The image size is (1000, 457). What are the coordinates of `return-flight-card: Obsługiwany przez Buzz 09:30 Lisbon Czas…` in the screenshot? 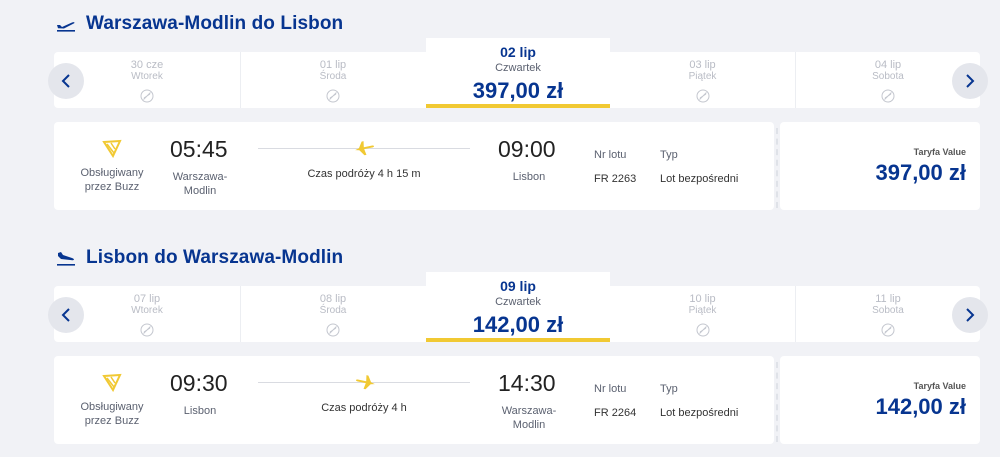 It's located at (414, 400).